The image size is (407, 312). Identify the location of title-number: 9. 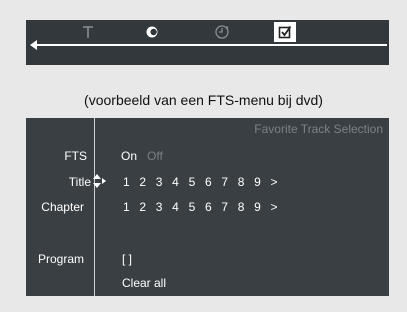
(262, 182).